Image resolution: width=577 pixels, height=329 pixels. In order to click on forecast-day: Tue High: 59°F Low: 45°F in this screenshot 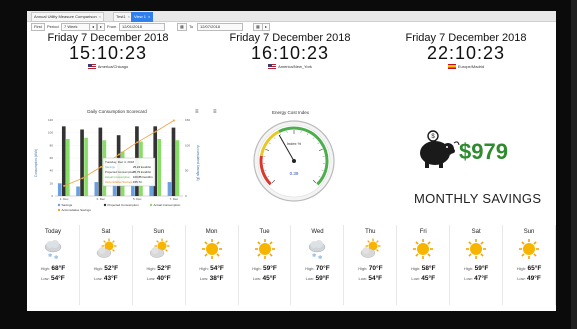, I will do `click(265, 265)`.